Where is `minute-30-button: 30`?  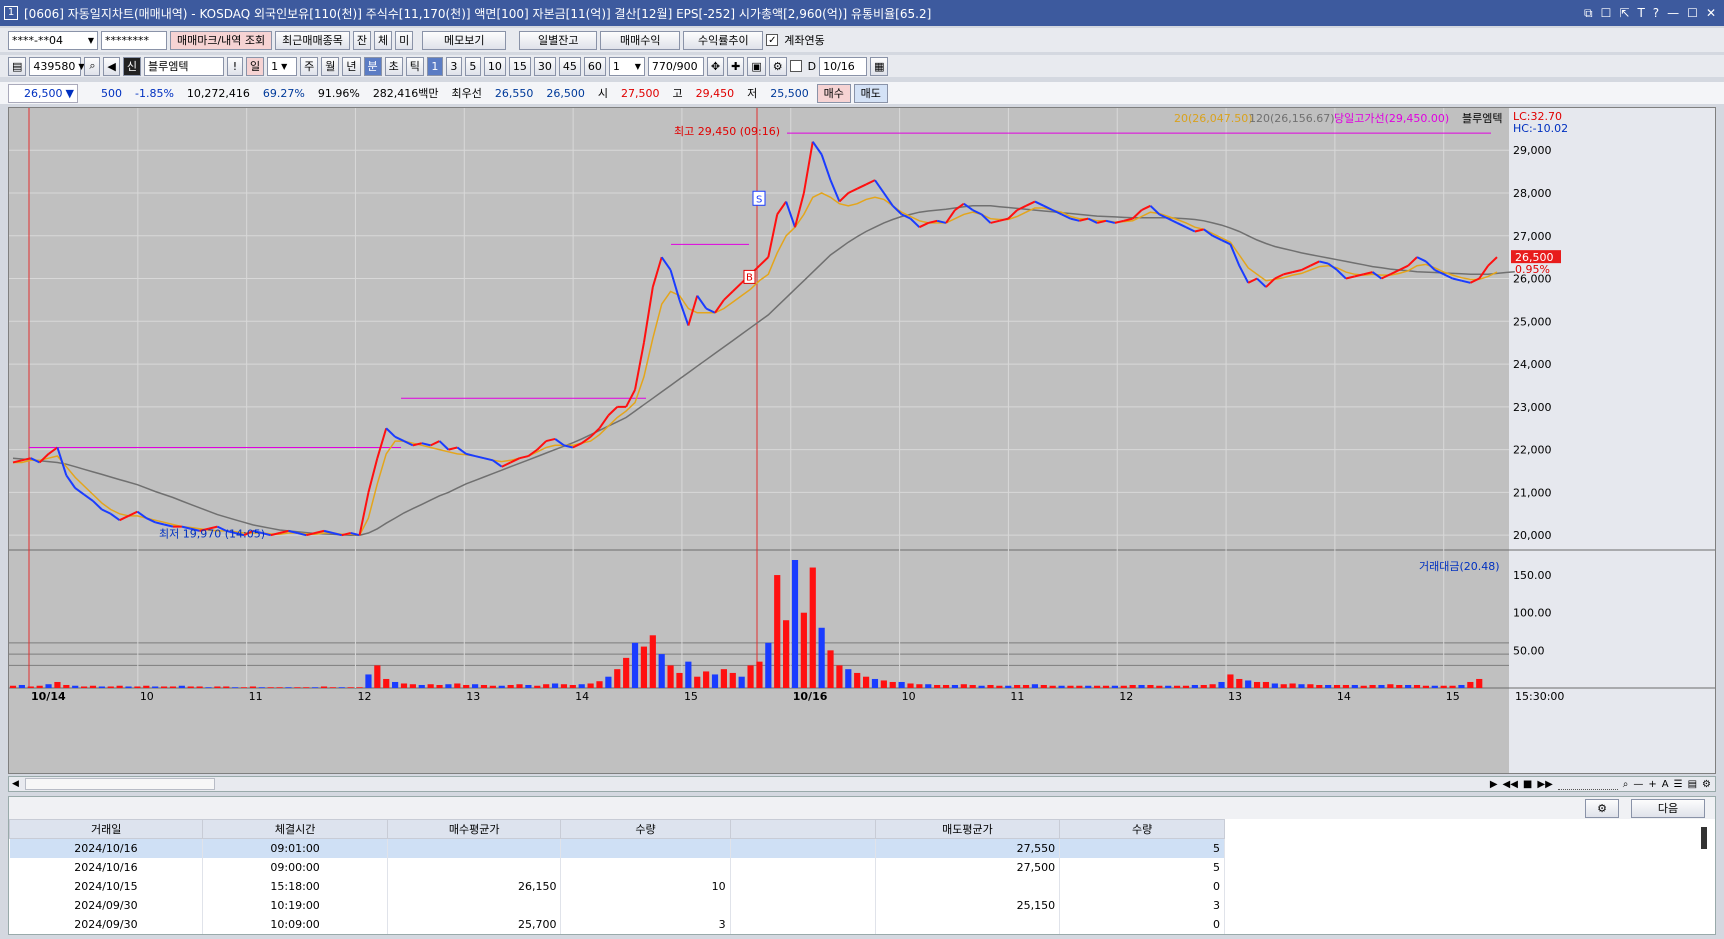
minute-30-button: 30 is located at coordinates (544, 66).